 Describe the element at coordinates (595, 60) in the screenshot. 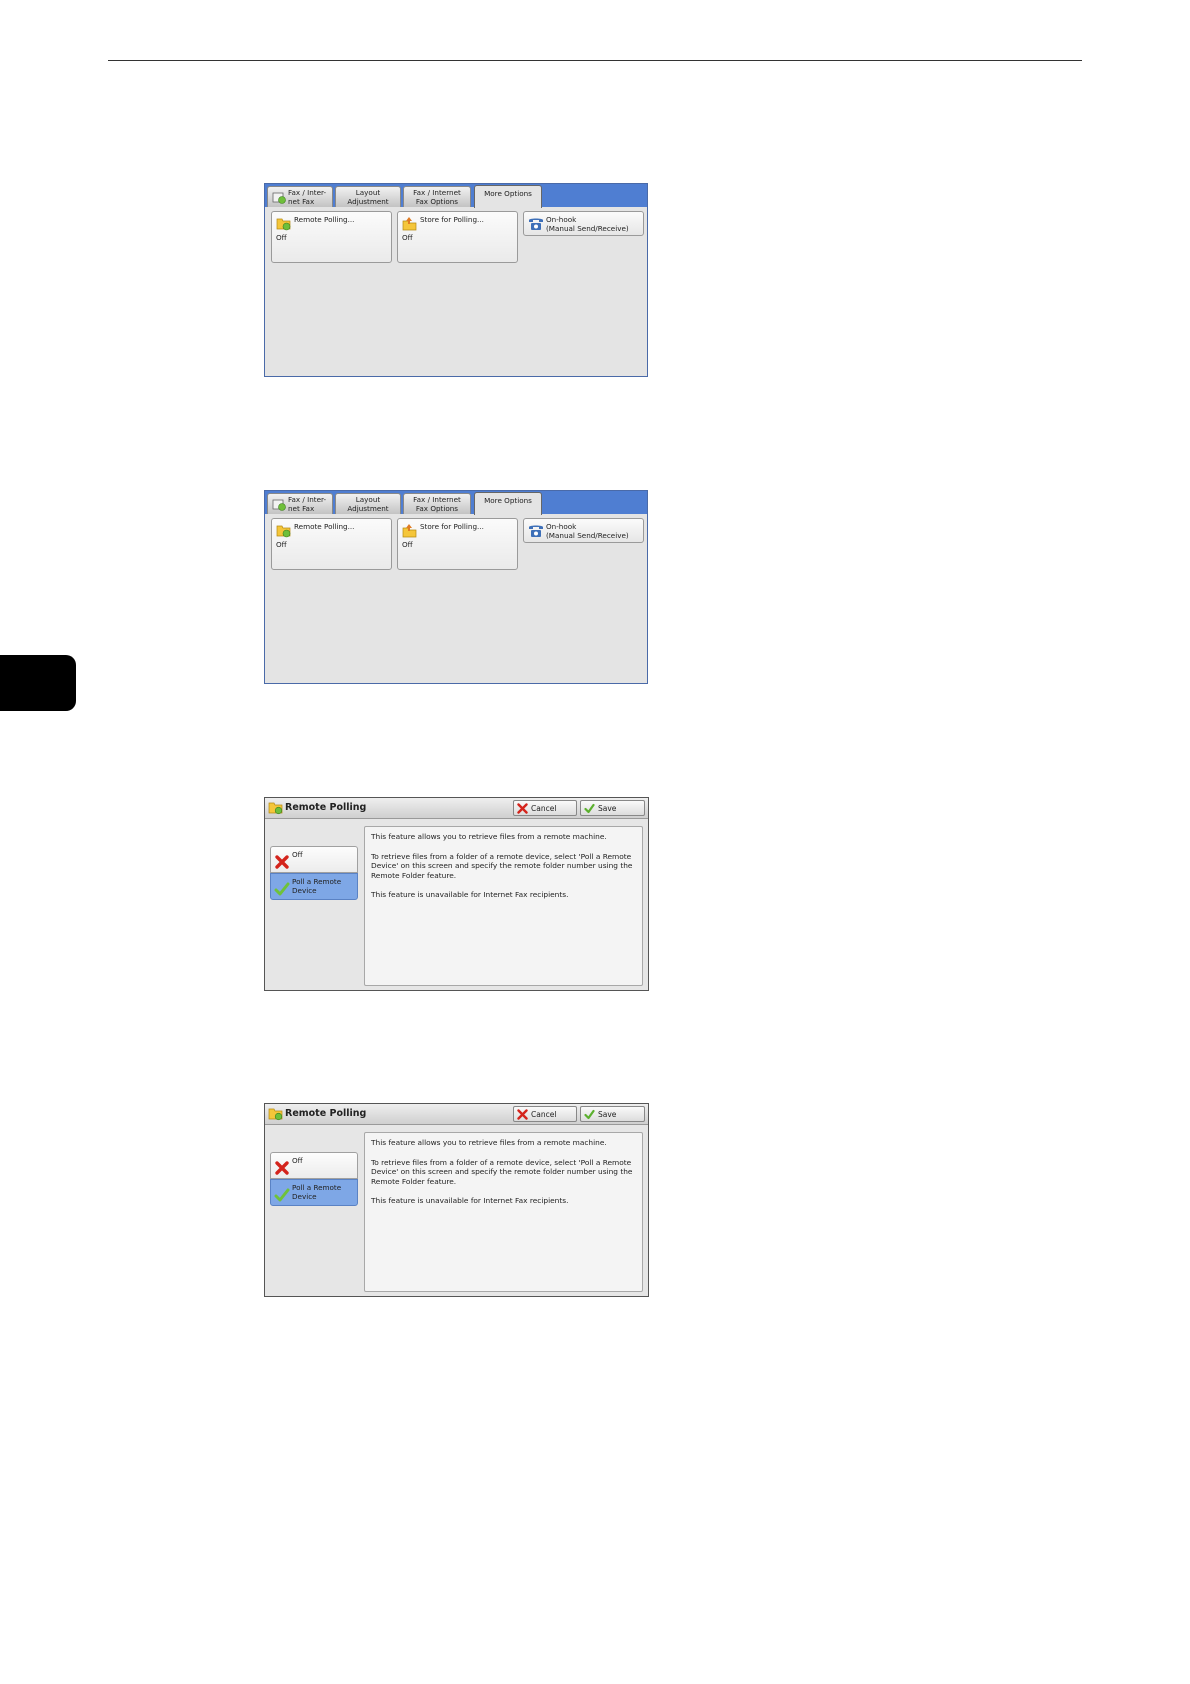

I see `header-rule` at that location.